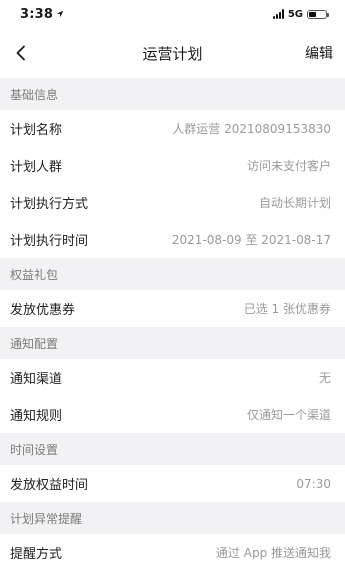 The height and width of the screenshot is (587, 345). Describe the element at coordinates (172, 14) in the screenshot. I see `status-bar: 3:38 5G` at that location.